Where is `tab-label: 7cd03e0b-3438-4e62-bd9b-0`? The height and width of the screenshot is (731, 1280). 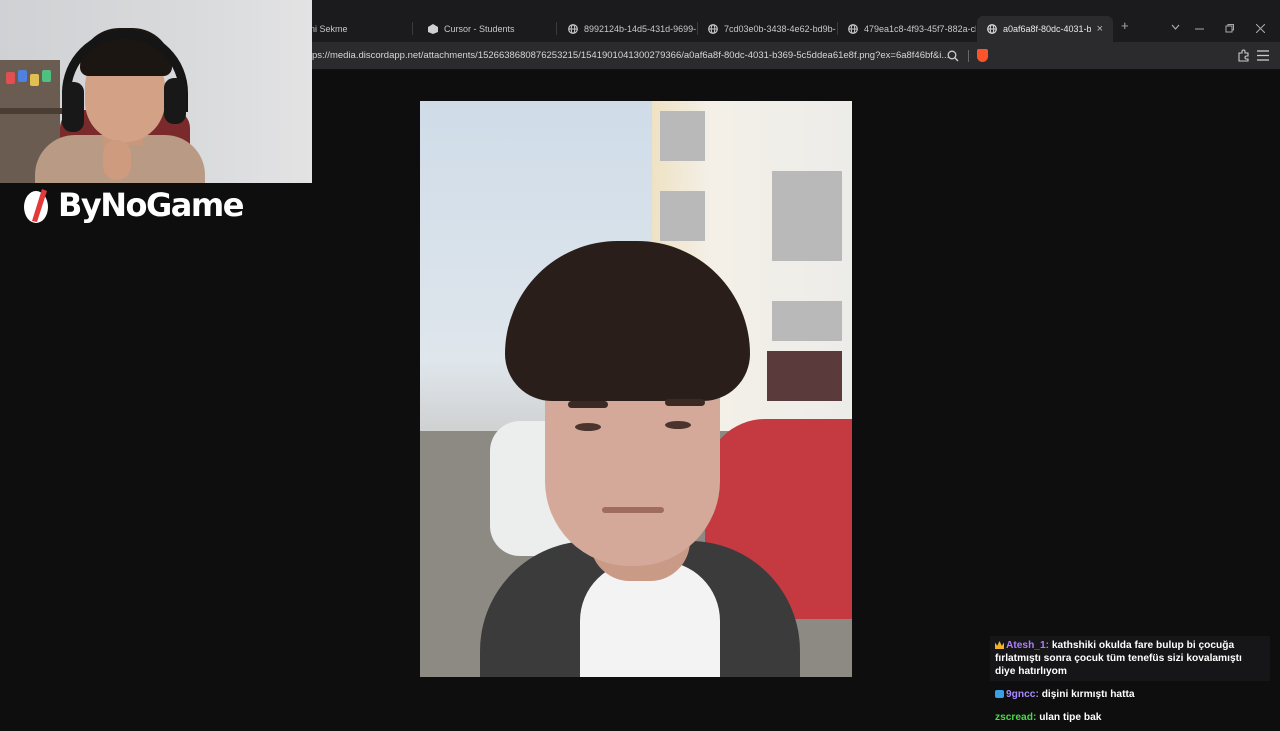
tab-label: 7cd03e0b-3438-4e62-bd9b-0 is located at coordinates (780, 29).